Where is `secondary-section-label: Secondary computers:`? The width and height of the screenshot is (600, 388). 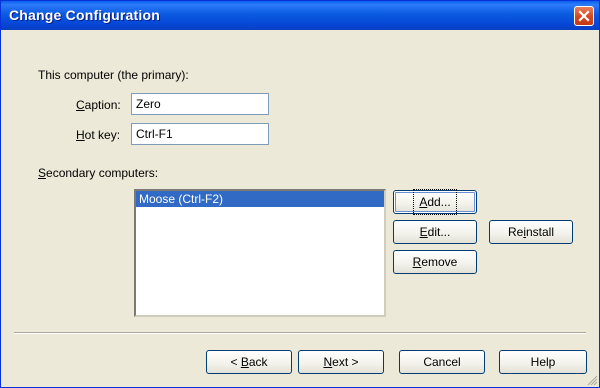
secondary-section-label: Secondary computers: is located at coordinates (98, 173).